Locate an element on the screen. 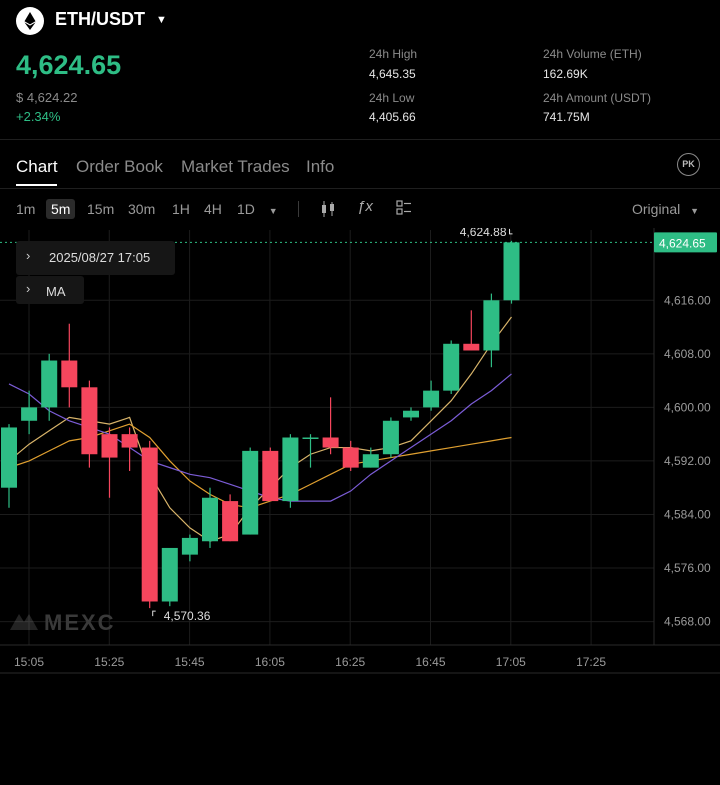 The height and width of the screenshot is (785, 720). y-tick-label: 4,608.00 is located at coordinates (687, 354).